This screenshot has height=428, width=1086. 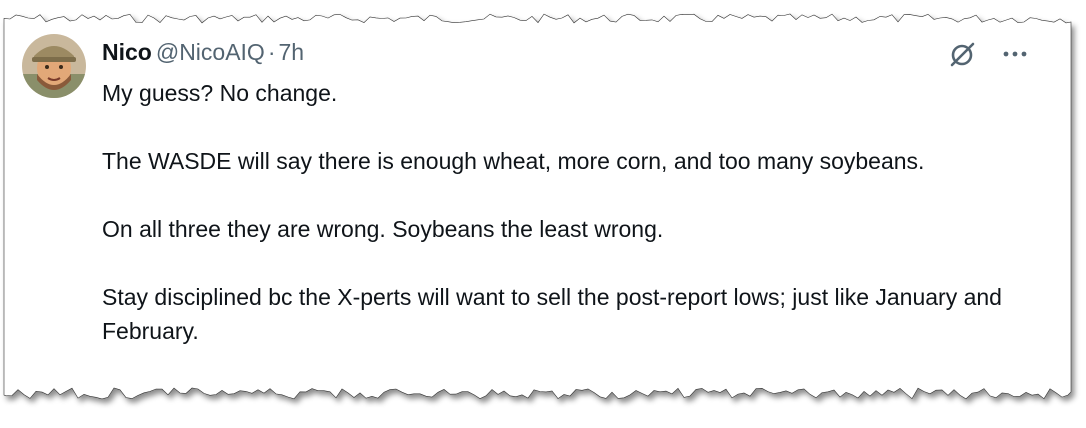 I want to click on grok-icon, so click(x=962, y=55).